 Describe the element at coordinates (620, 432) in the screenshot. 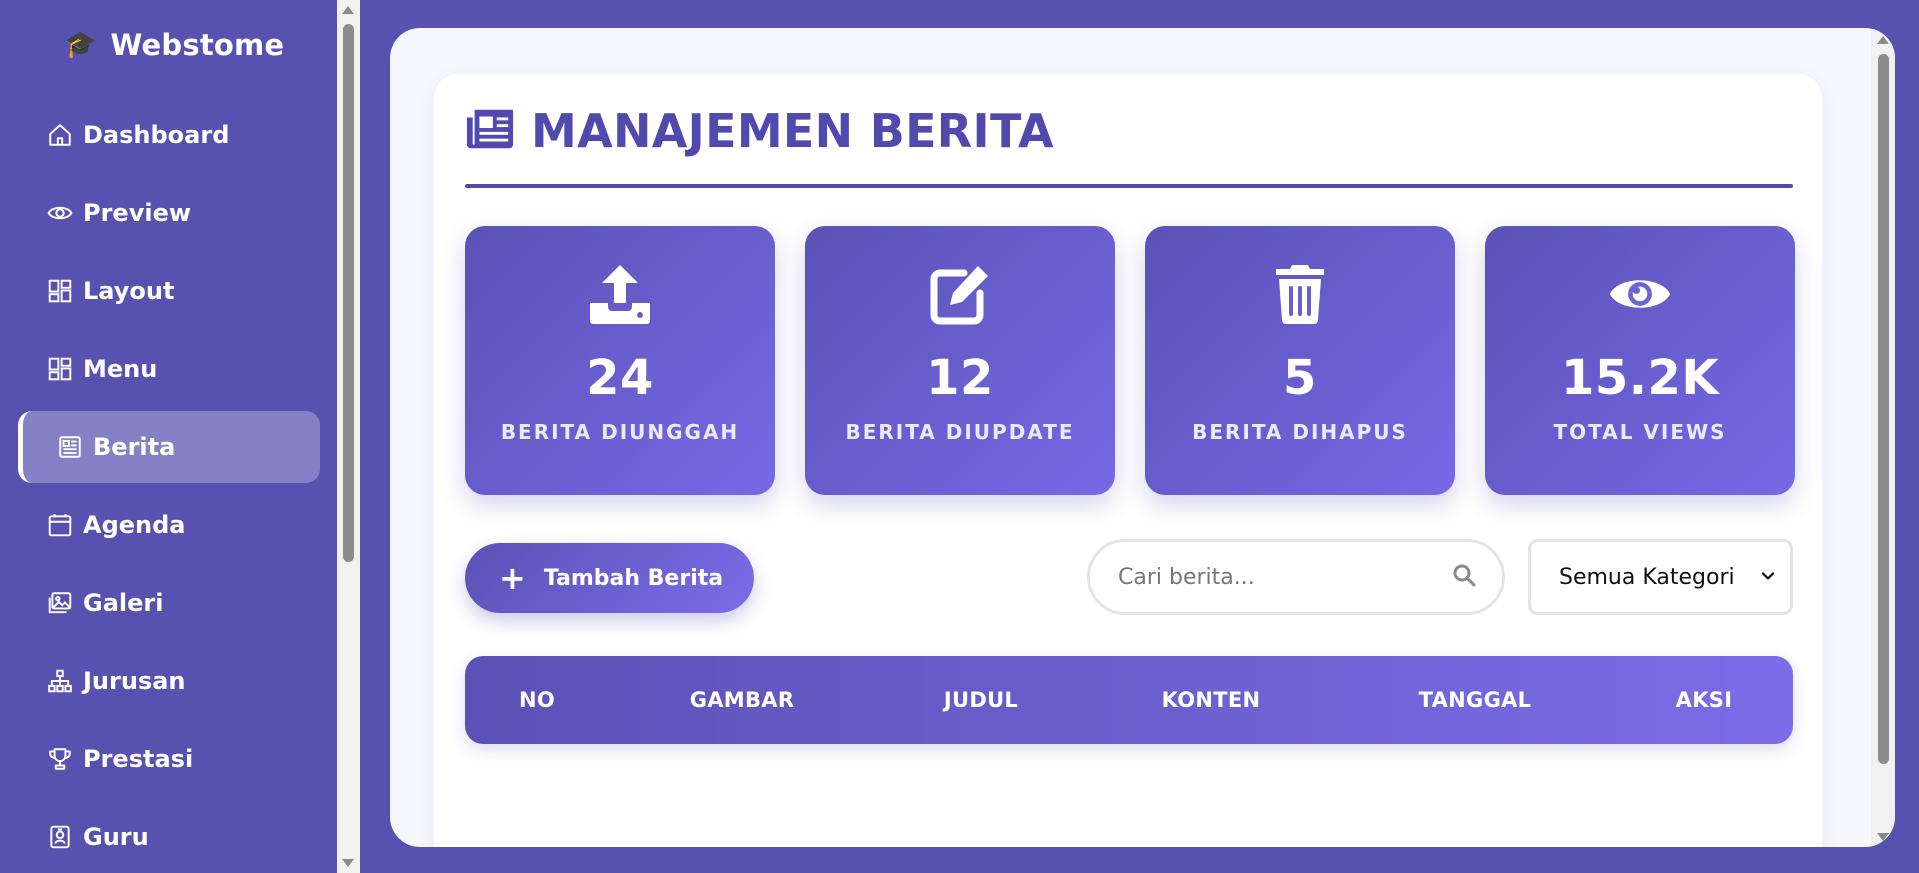

I see `stat-label: BERITA DIUNGGAH` at that location.